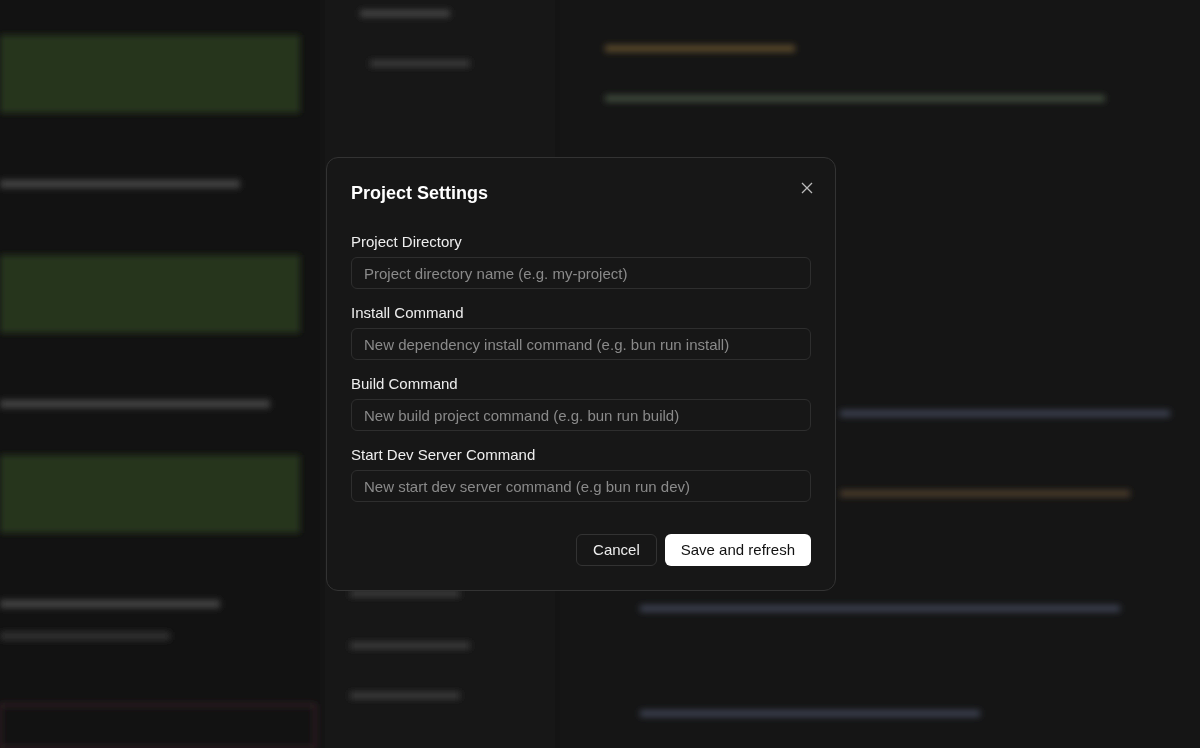 The height and width of the screenshot is (748, 1200). I want to click on field-label: Install Command, so click(408, 313).